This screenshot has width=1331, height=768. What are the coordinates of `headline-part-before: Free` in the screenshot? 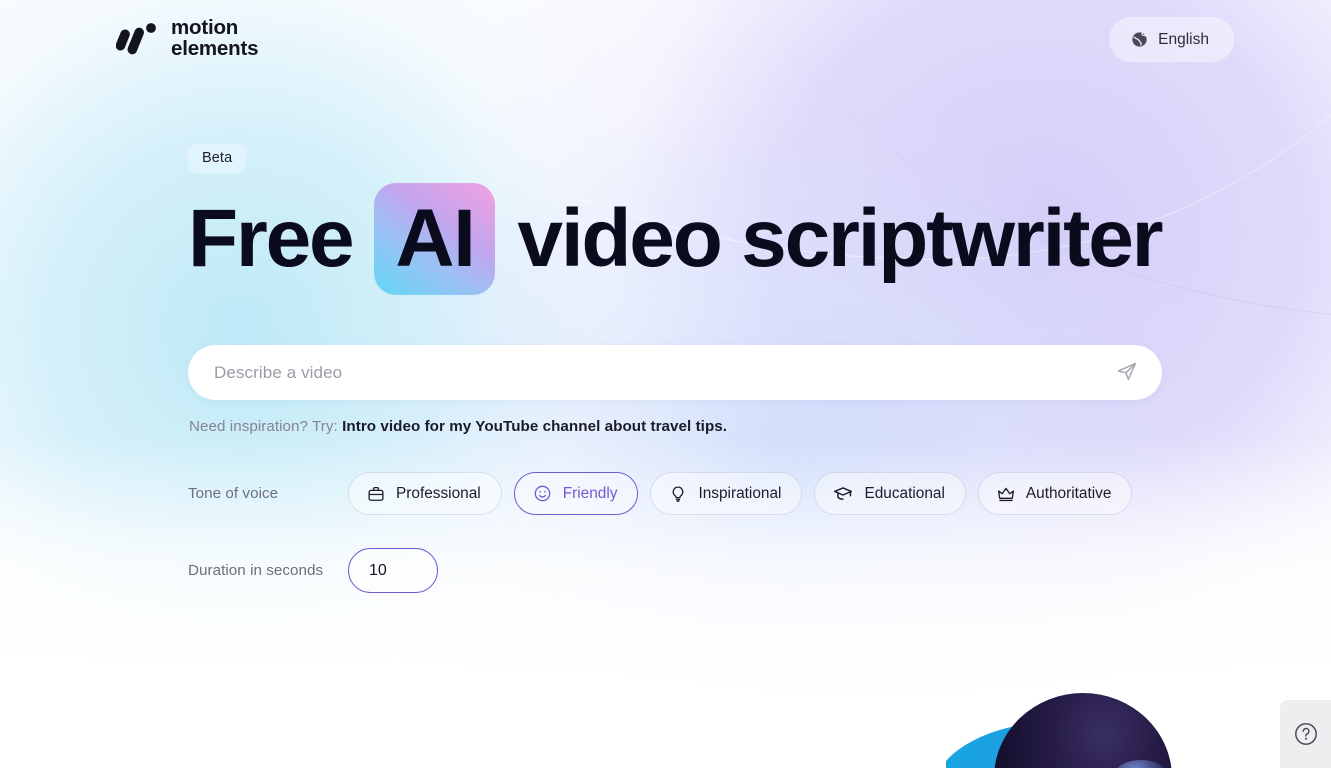 It's located at (271, 238).